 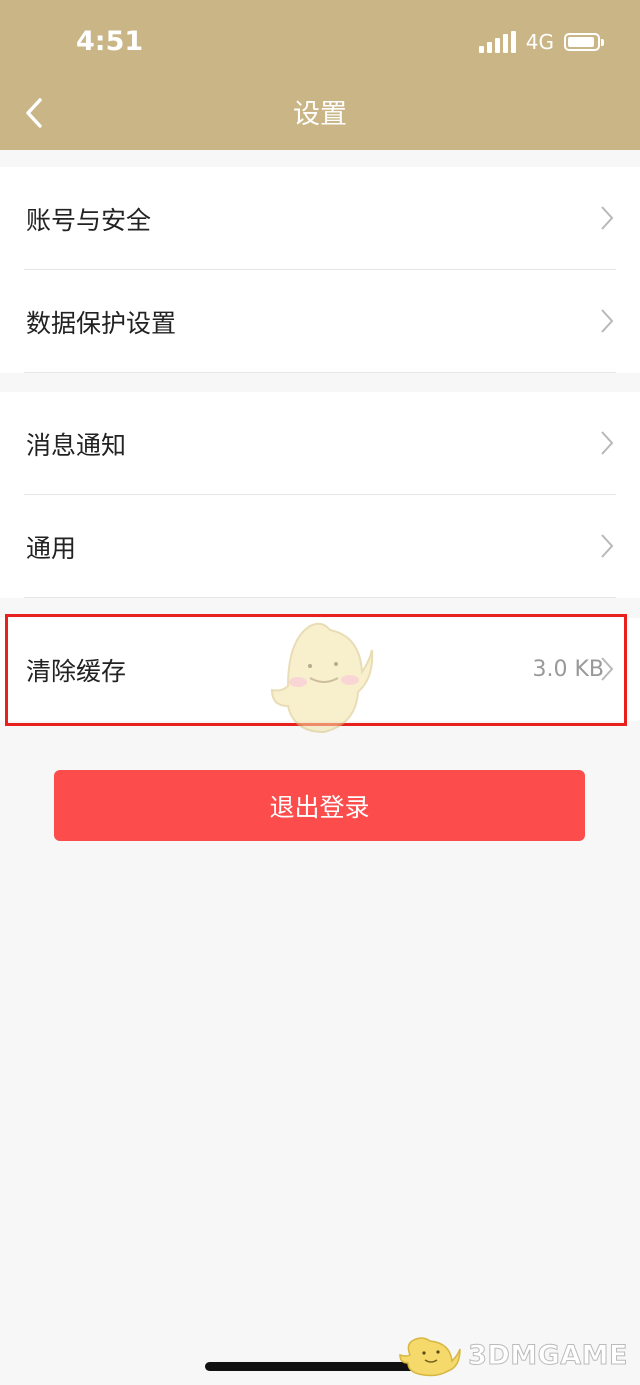 I want to click on settings-item-data-protection: 数据保护设置, so click(x=320, y=321).